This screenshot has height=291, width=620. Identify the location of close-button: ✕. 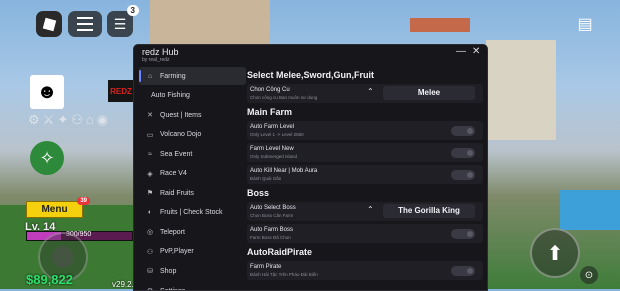
(476, 51).